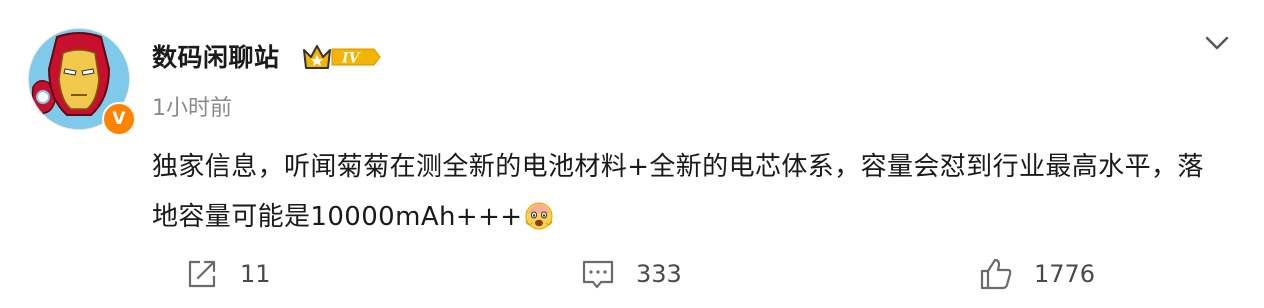  What do you see at coordinates (227, 274) in the screenshot?
I see `repost-button: 11` at bounding box center [227, 274].